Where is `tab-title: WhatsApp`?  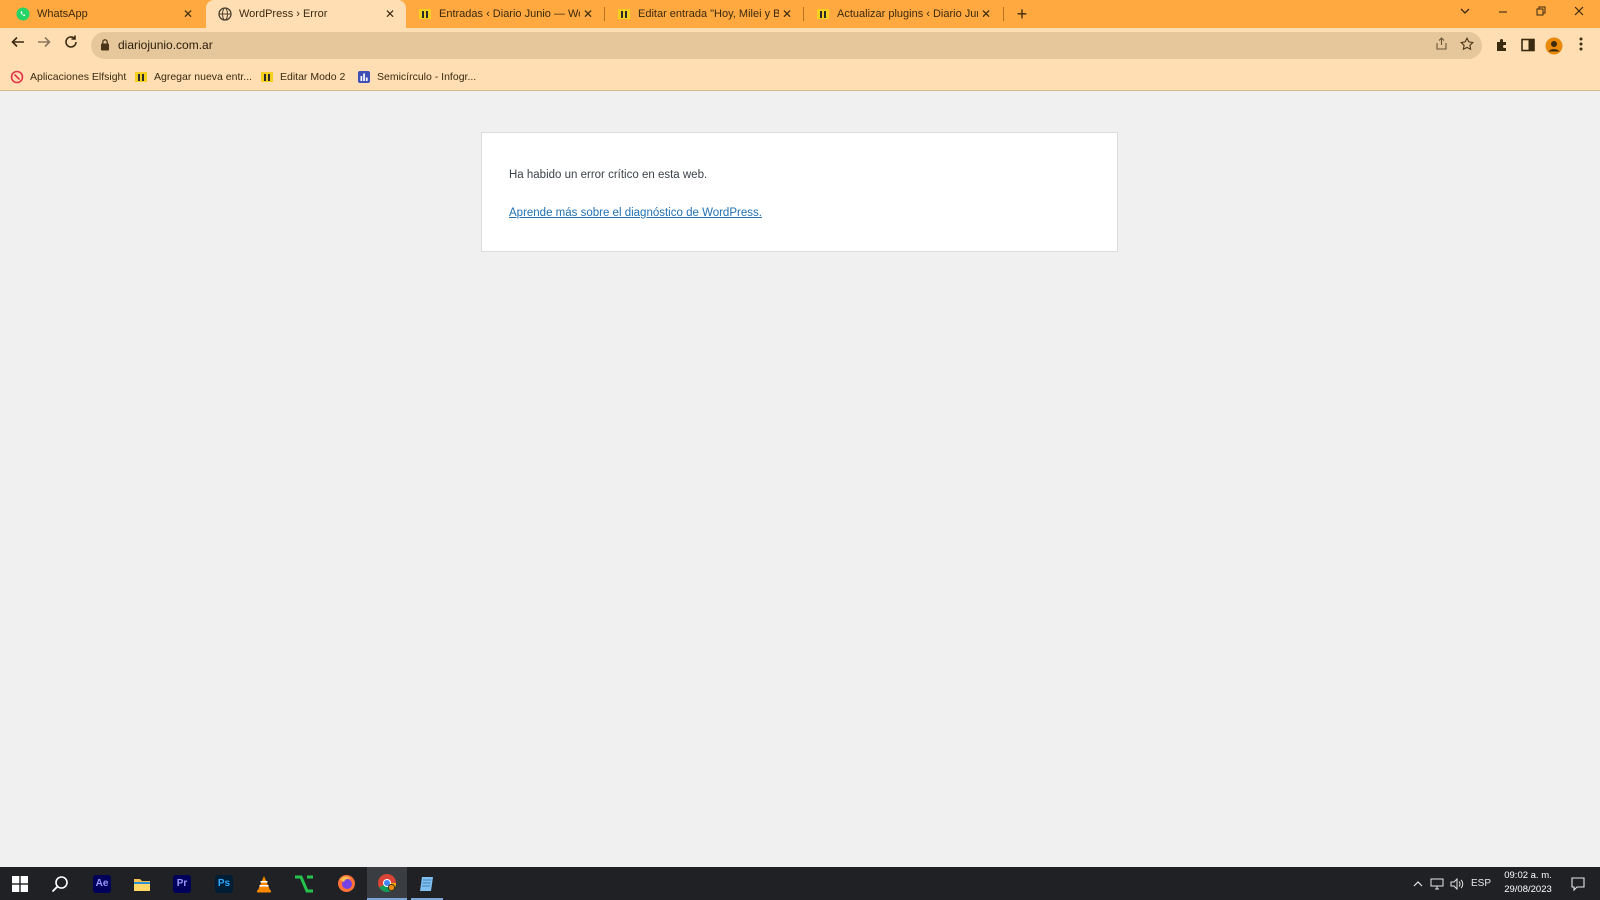
tab-title: WhatsApp is located at coordinates (62, 14).